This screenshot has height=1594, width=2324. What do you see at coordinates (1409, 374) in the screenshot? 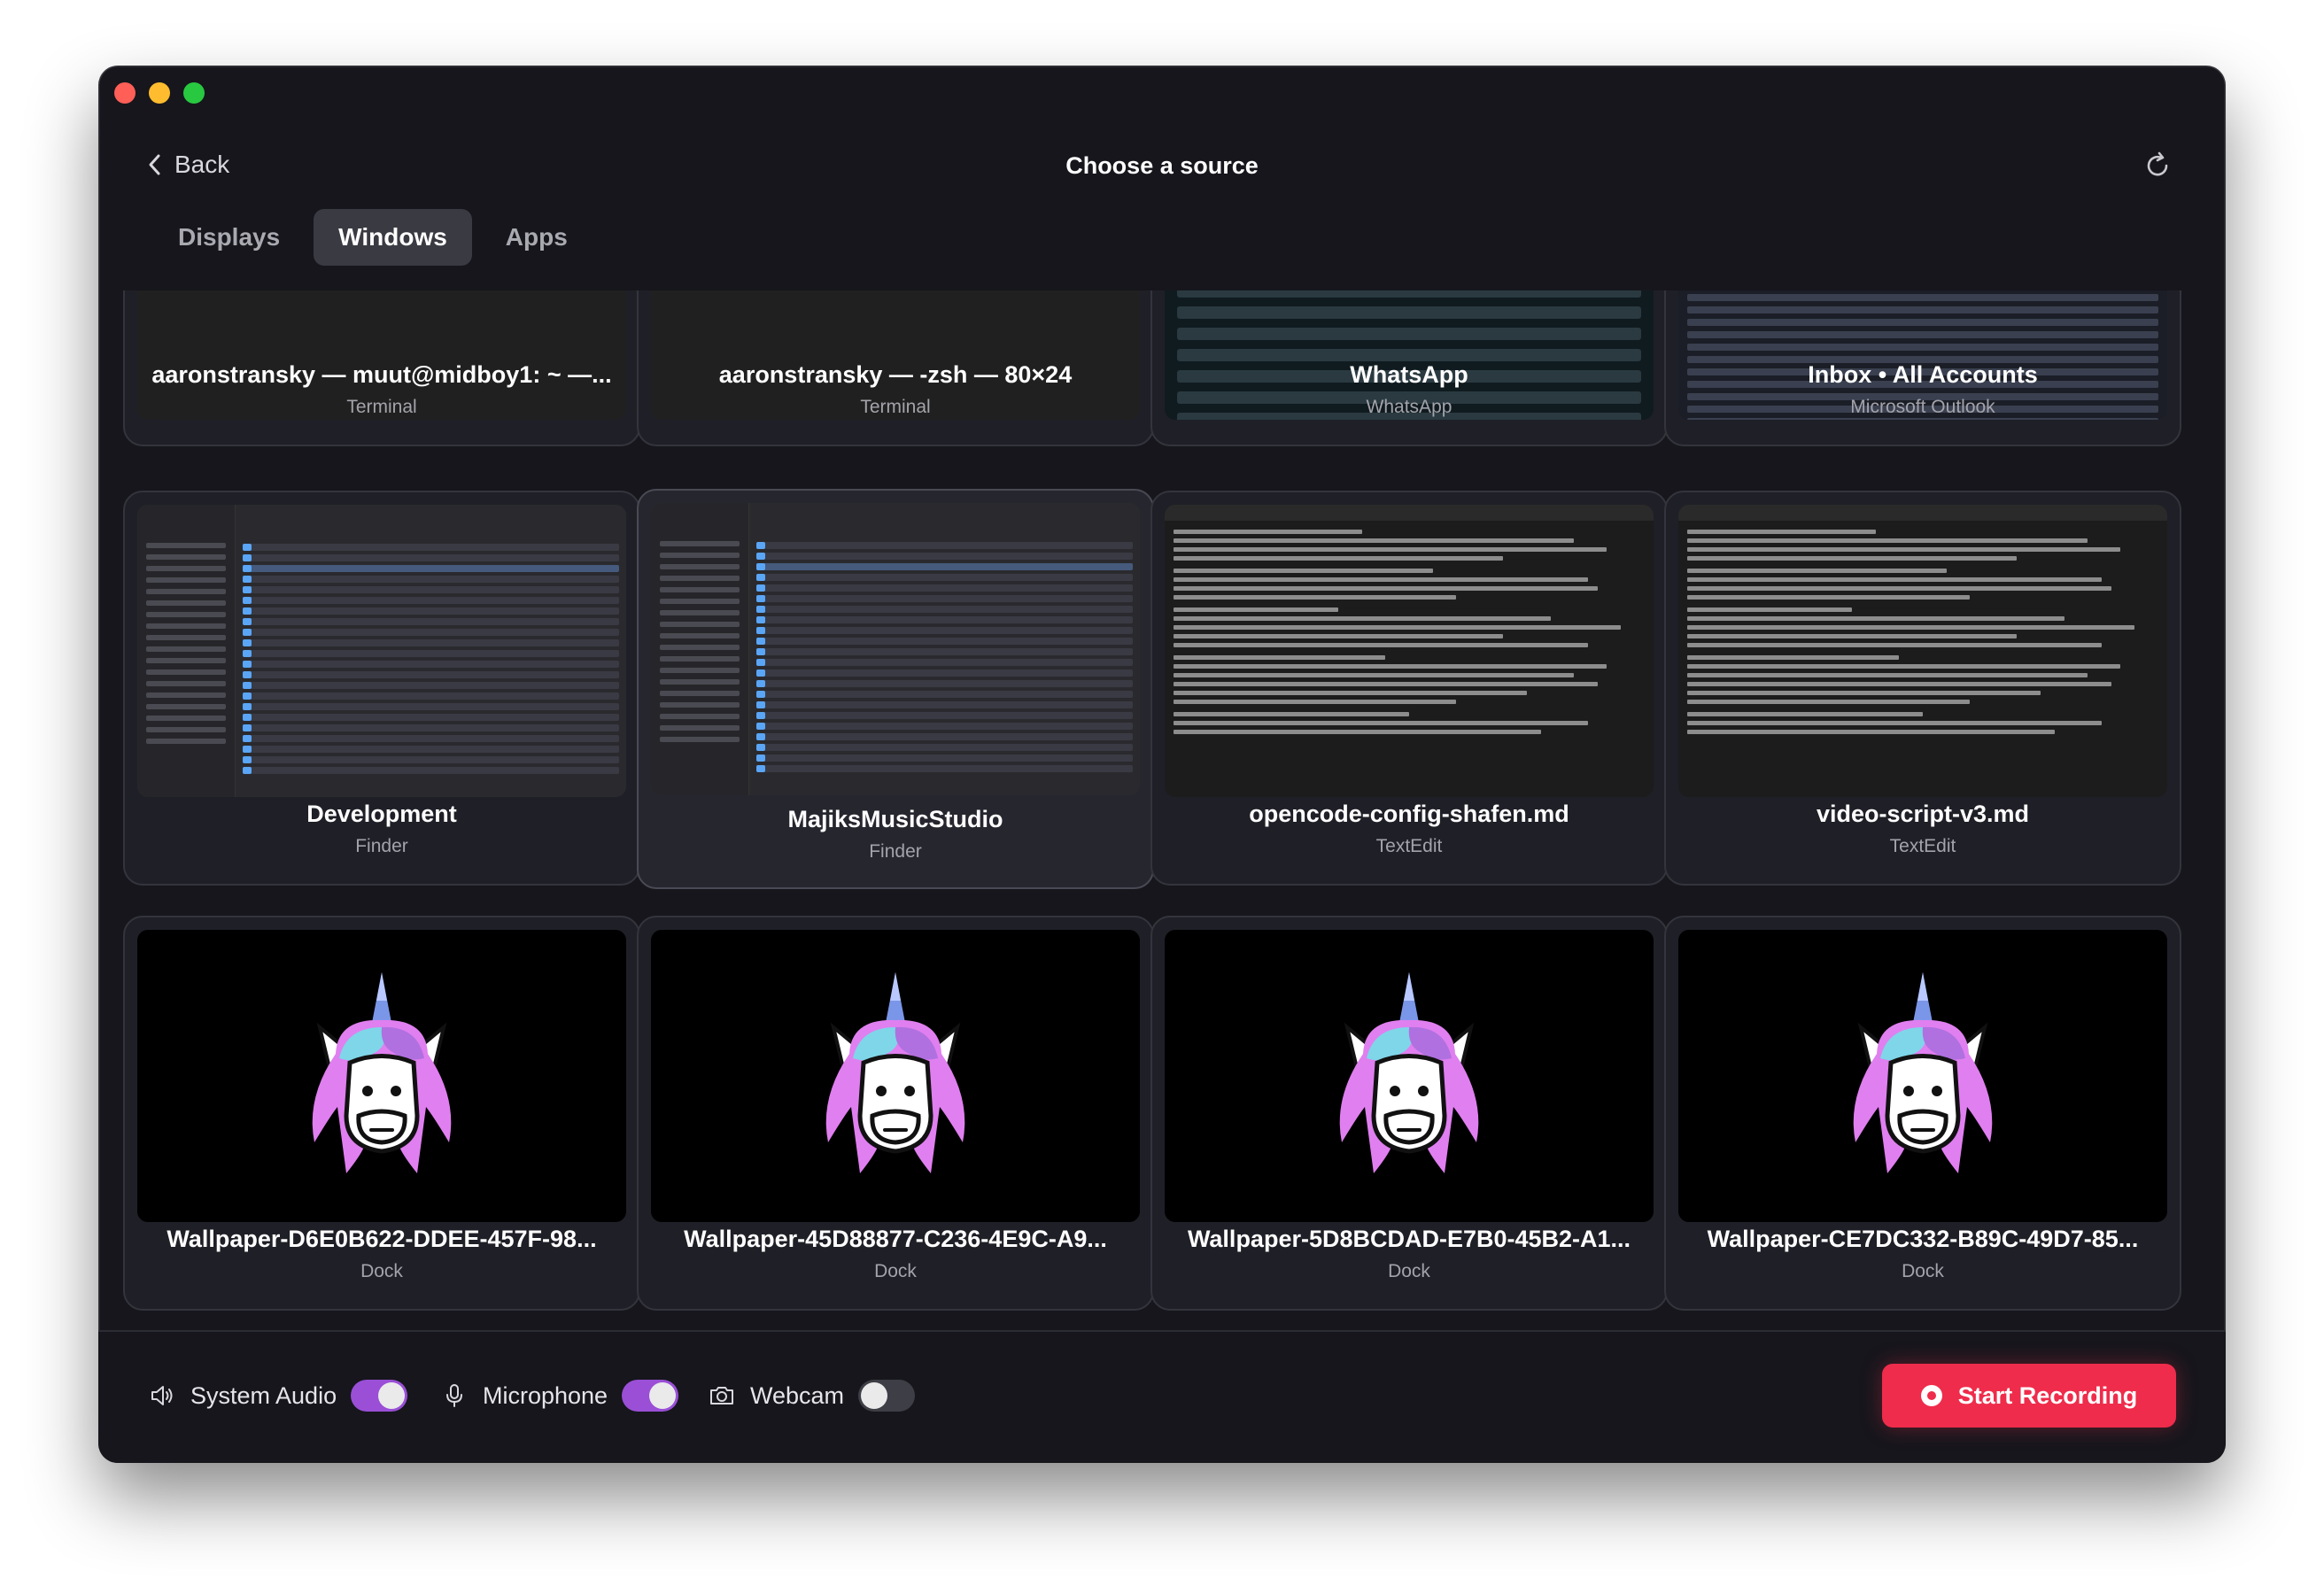
I see `window-title: WhatsApp` at bounding box center [1409, 374].